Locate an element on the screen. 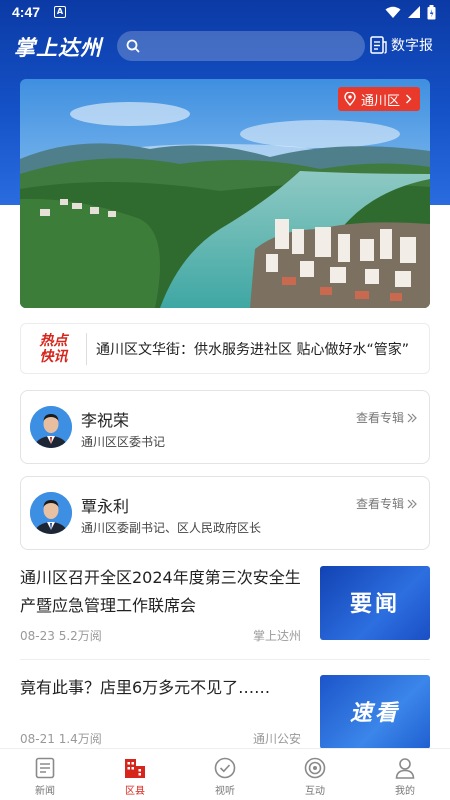  article-item: 竟有此事？店里6万多元不见了…… 08-21 1.4万阅 通川公安 速看 is located at coordinates (225, 711).